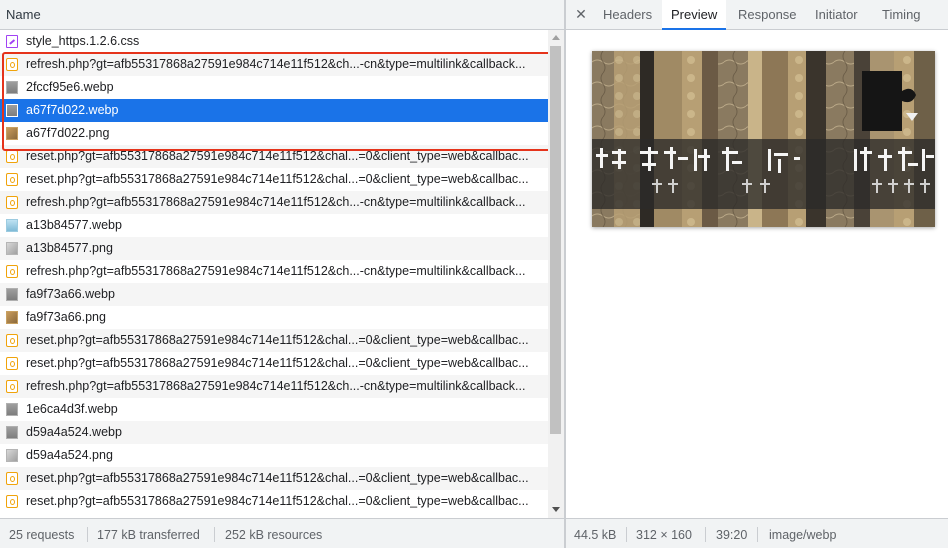 This screenshot has height=548, width=948. Describe the element at coordinates (767, 14) in the screenshot. I see `tab-response: Response` at that location.